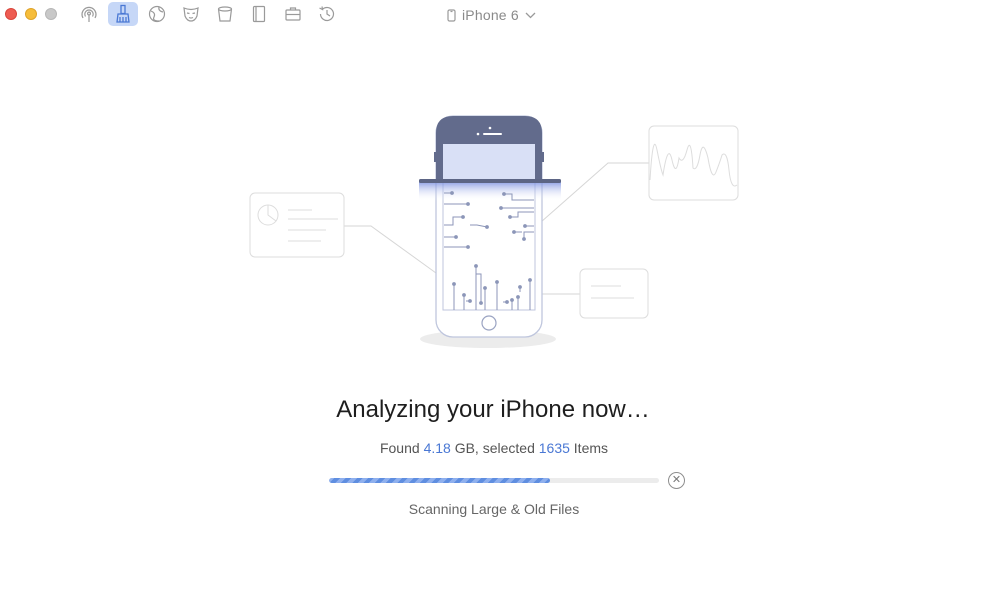 This screenshot has height=609, width=993. I want to click on title-bar: iPhone 6, so click(496, 15).